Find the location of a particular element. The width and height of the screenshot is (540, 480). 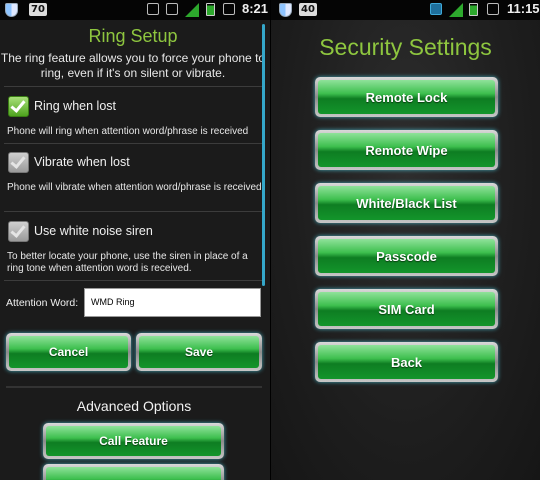

cancel-button-label: Cancel is located at coordinates (68, 352).